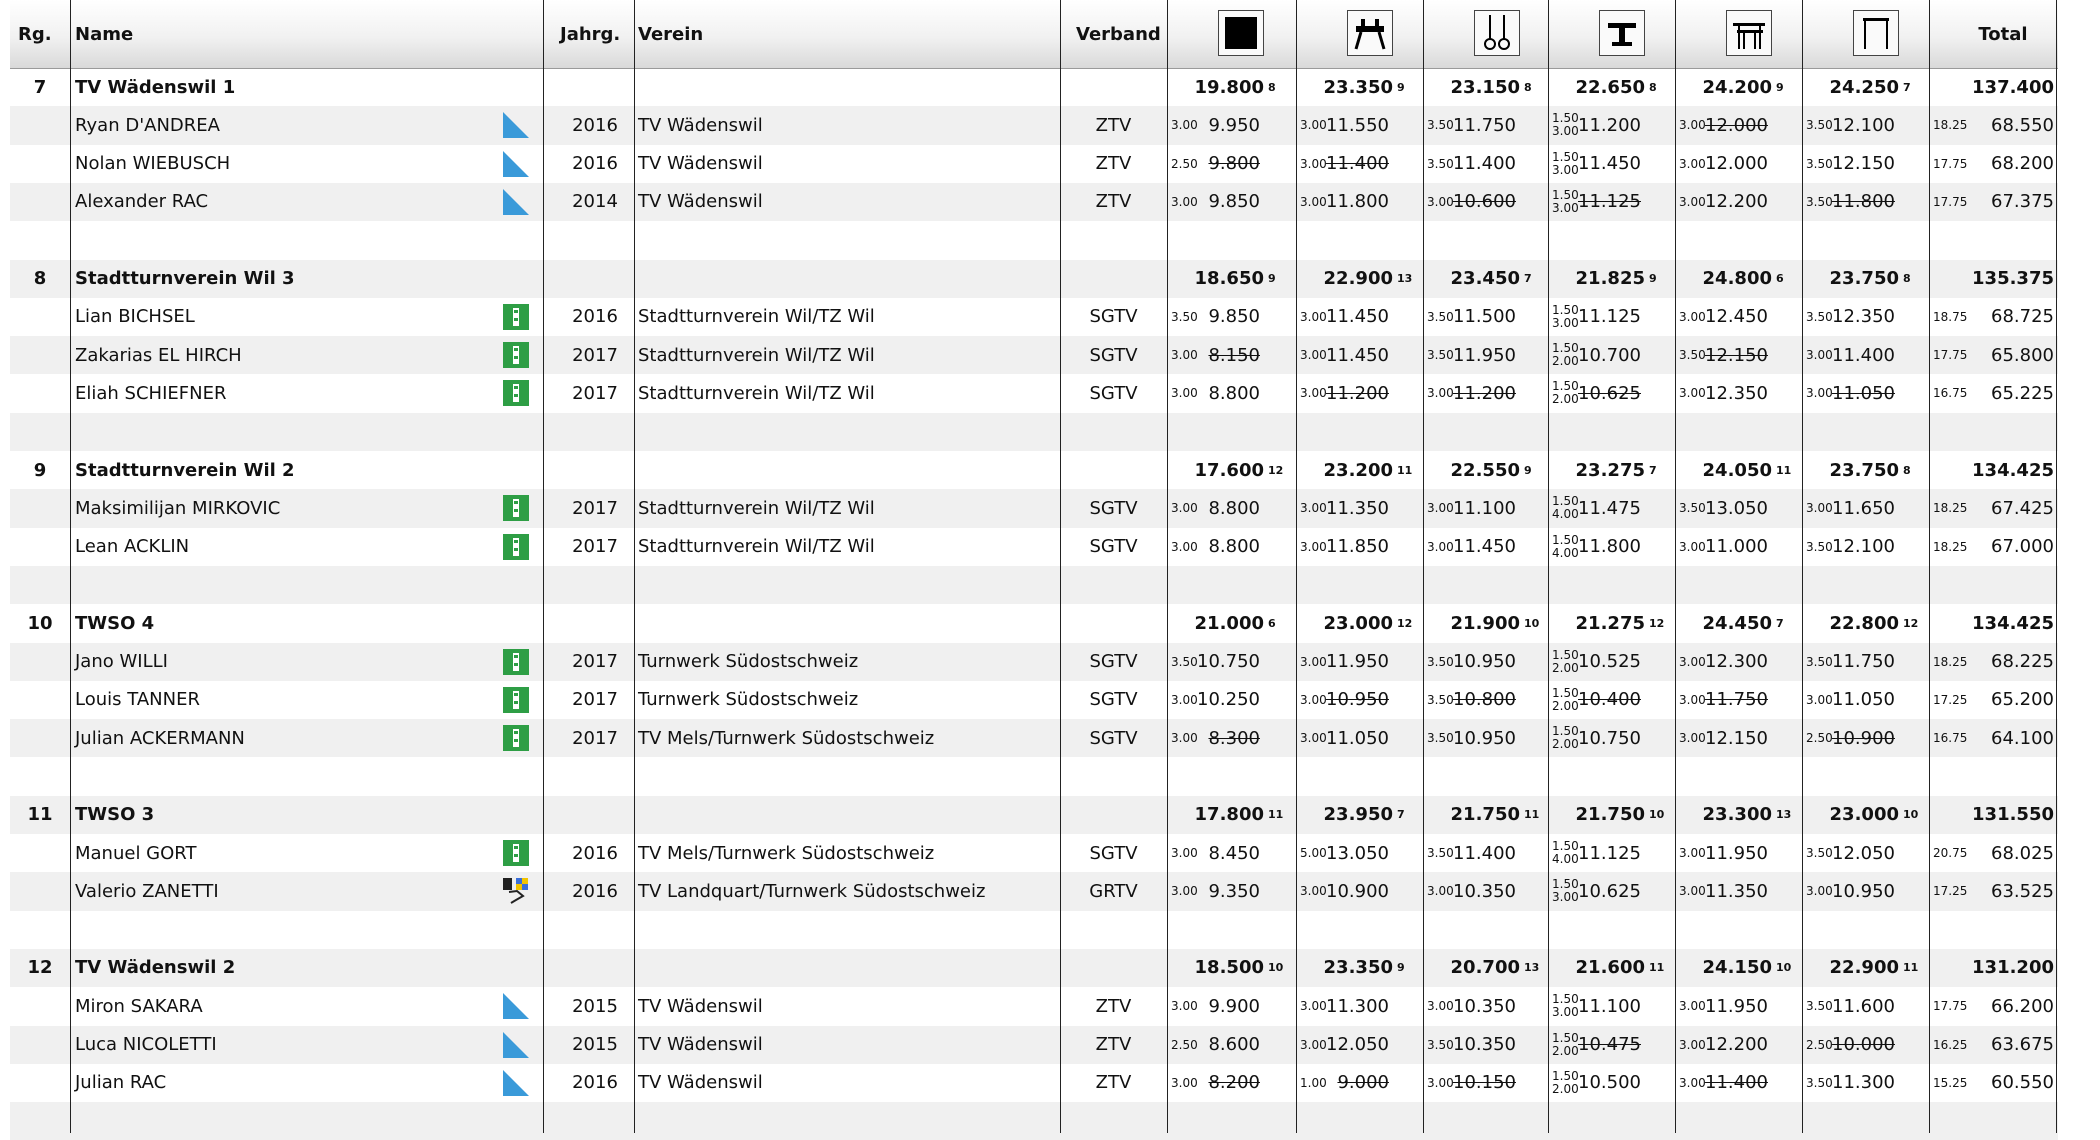 This screenshot has width=2100, height=1140. What do you see at coordinates (305, 815) in the screenshot?
I see `team-name: TWSO 3` at bounding box center [305, 815].